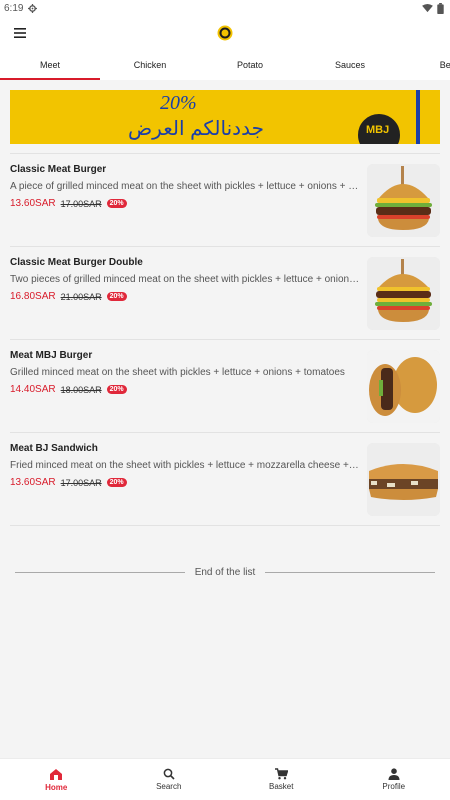 This screenshot has height=800, width=450. I want to click on promo-banner: 20% جددنالكم العرض, so click(225, 117).